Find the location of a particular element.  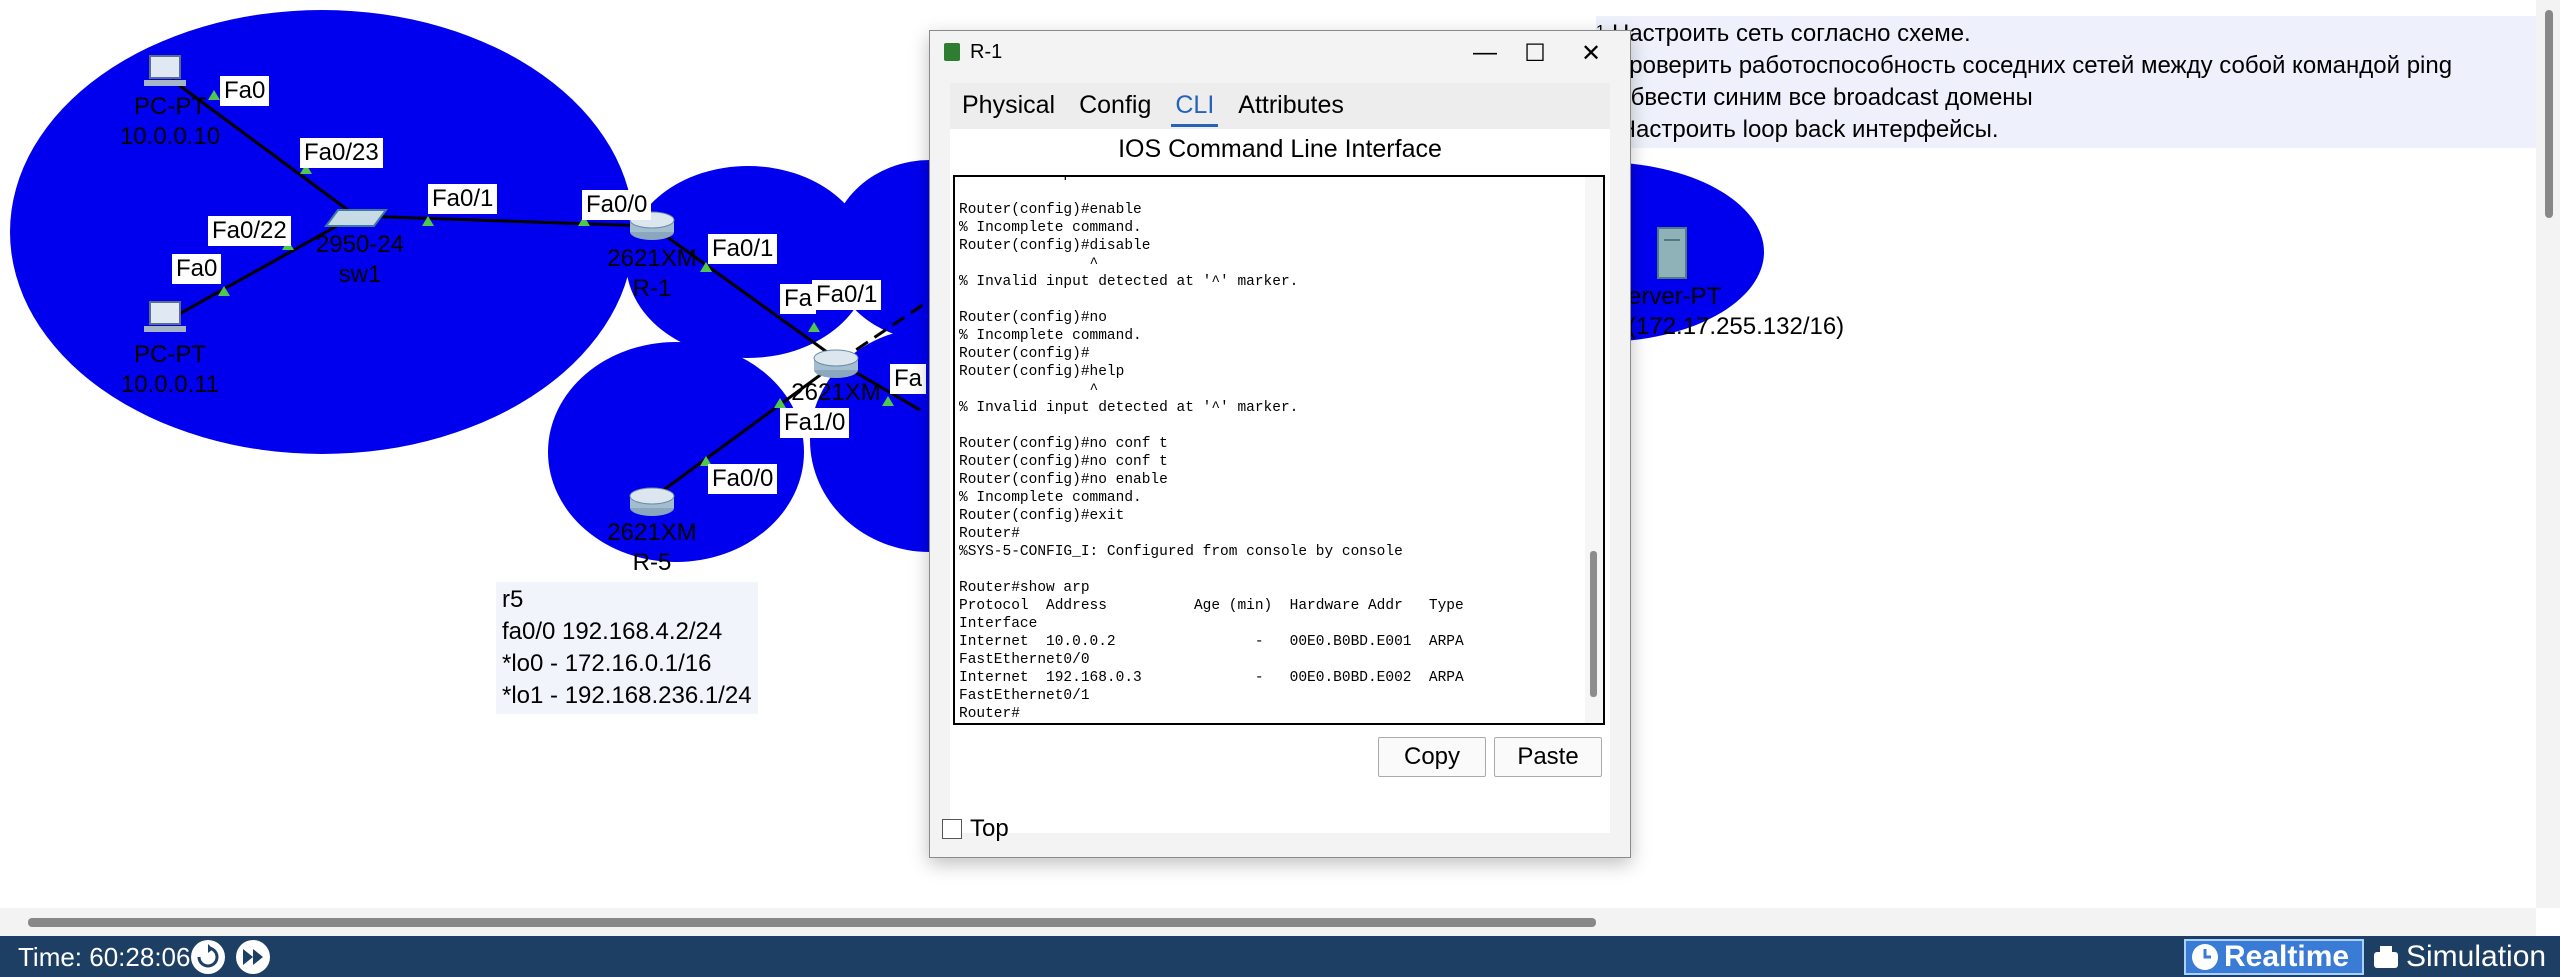

maximize-button: ☐ is located at coordinates (1535, 53).